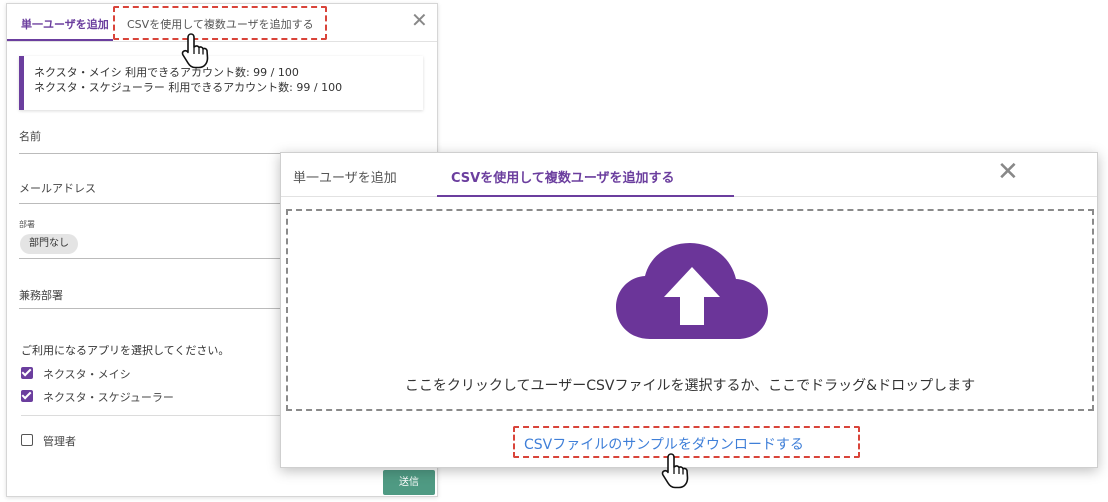 Image resolution: width=1108 pixels, height=502 pixels. What do you see at coordinates (27, 440) in the screenshot?
I see `checkbox-unchecked-icon` at bounding box center [27, 440].